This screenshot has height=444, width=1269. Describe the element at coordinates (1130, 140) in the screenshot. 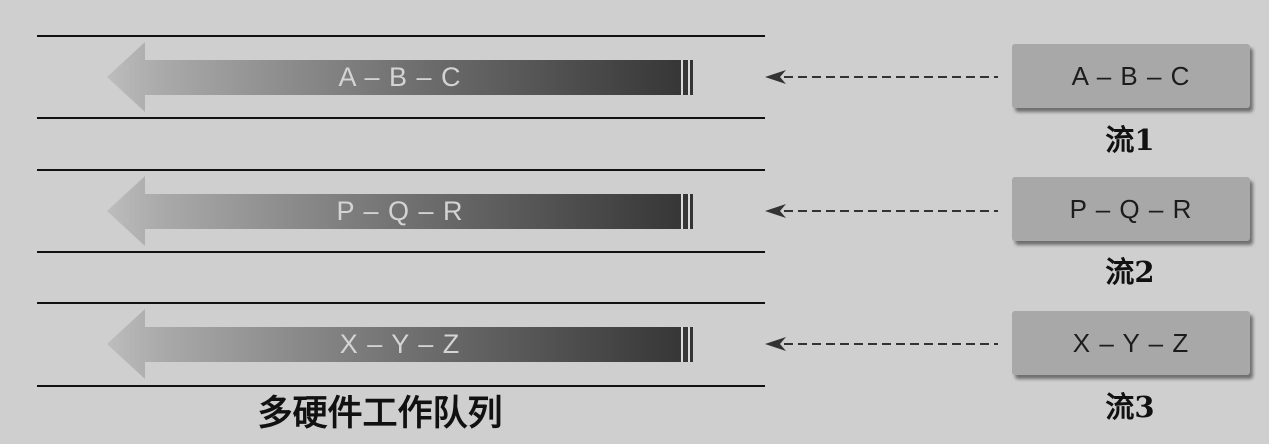

I see `stream-label-1: 流1` at that location.